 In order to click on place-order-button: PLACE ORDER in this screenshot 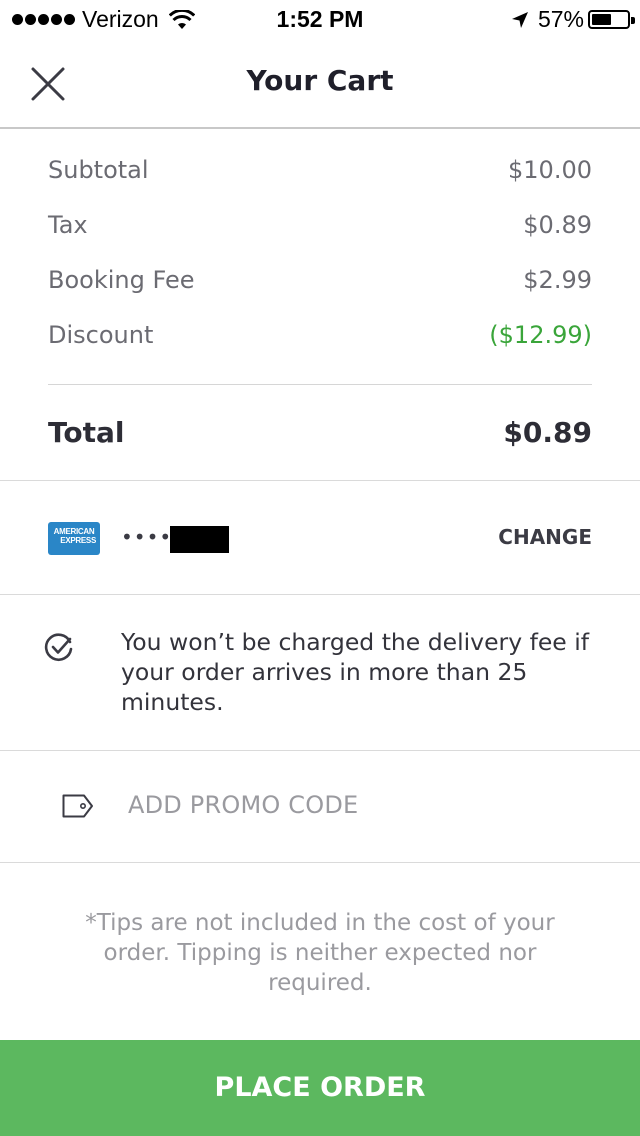, I will do `click(320, 1088)`.